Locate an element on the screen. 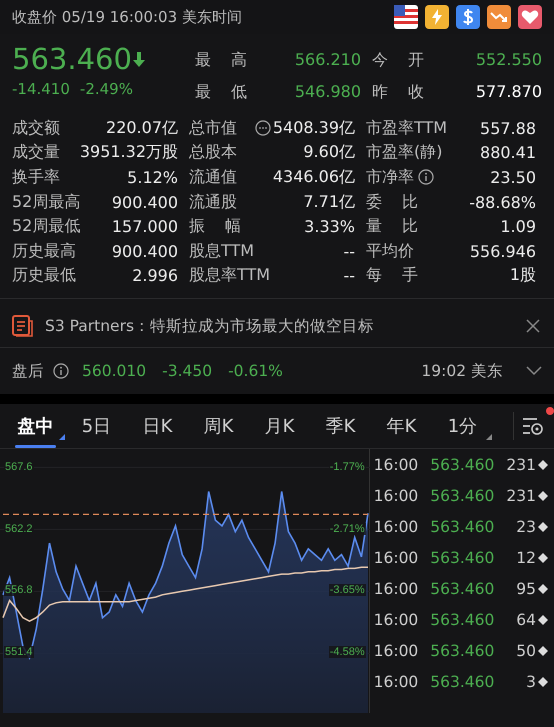 The height and width of the screenshot is (727, 554). stat-label: 换手率 is located at coordinates (36, 177).